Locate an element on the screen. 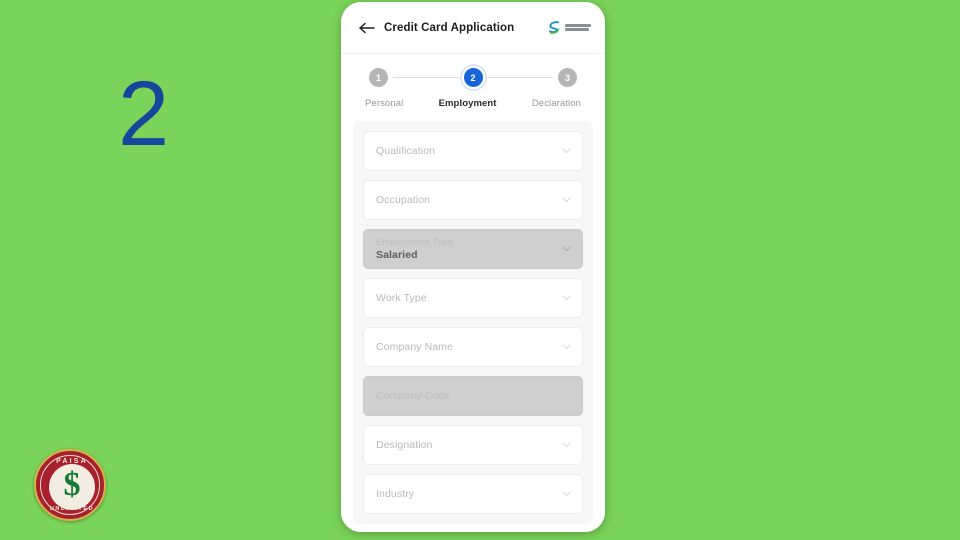 The width and height of the screenshot is (960, 540). step-dot-3: 3 is located at coordinates (567, 77).